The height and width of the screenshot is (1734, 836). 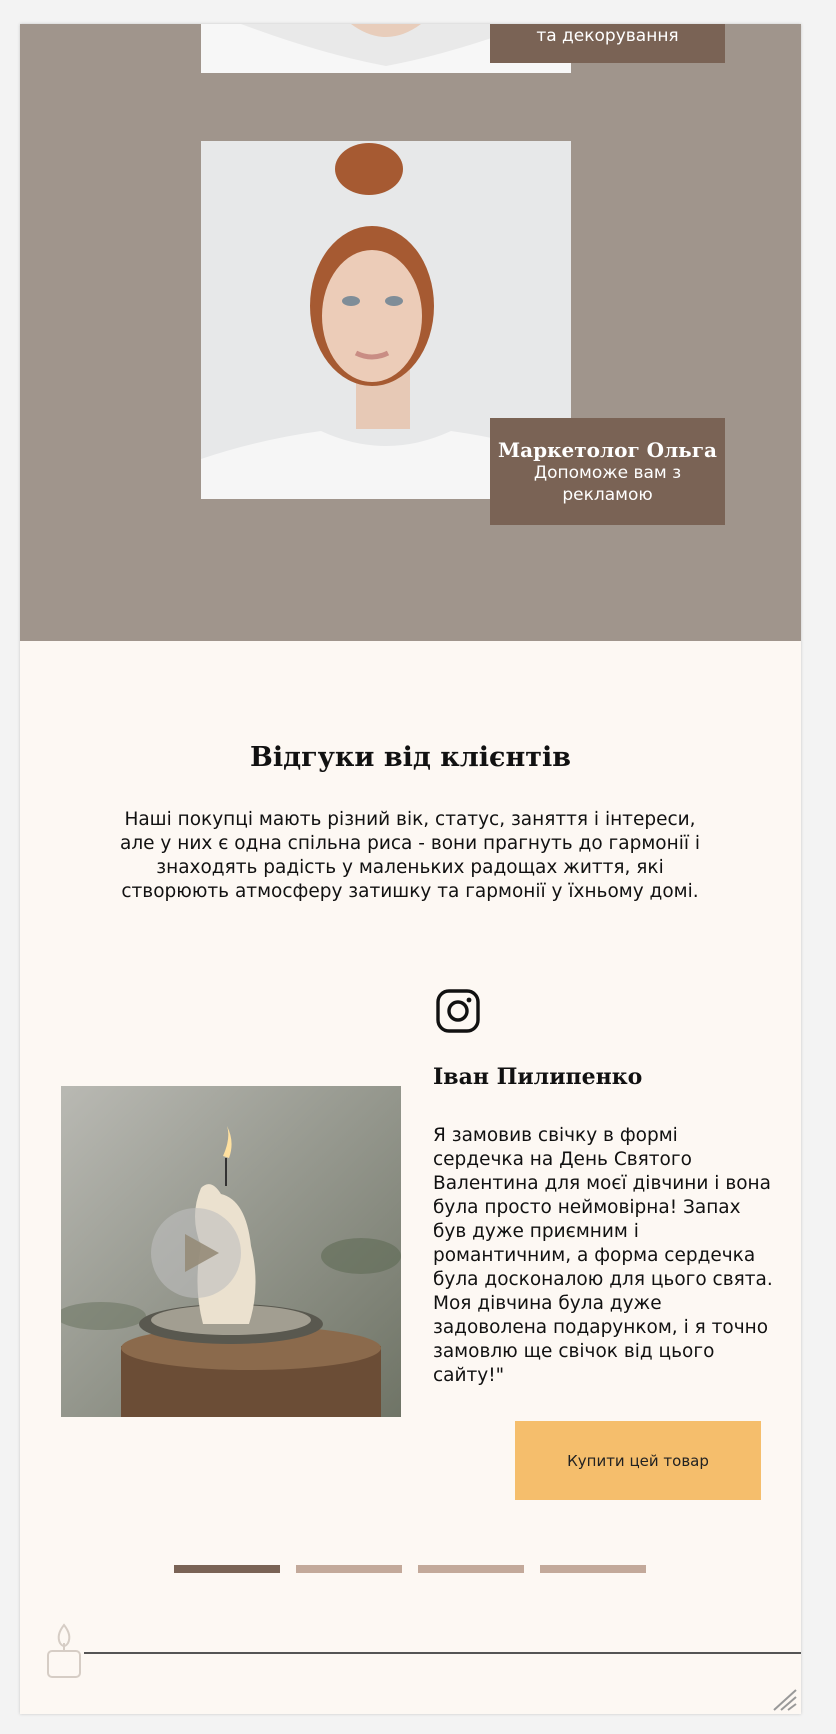 I want to click on candle-logo-icon, so click(x=64, y=1652).